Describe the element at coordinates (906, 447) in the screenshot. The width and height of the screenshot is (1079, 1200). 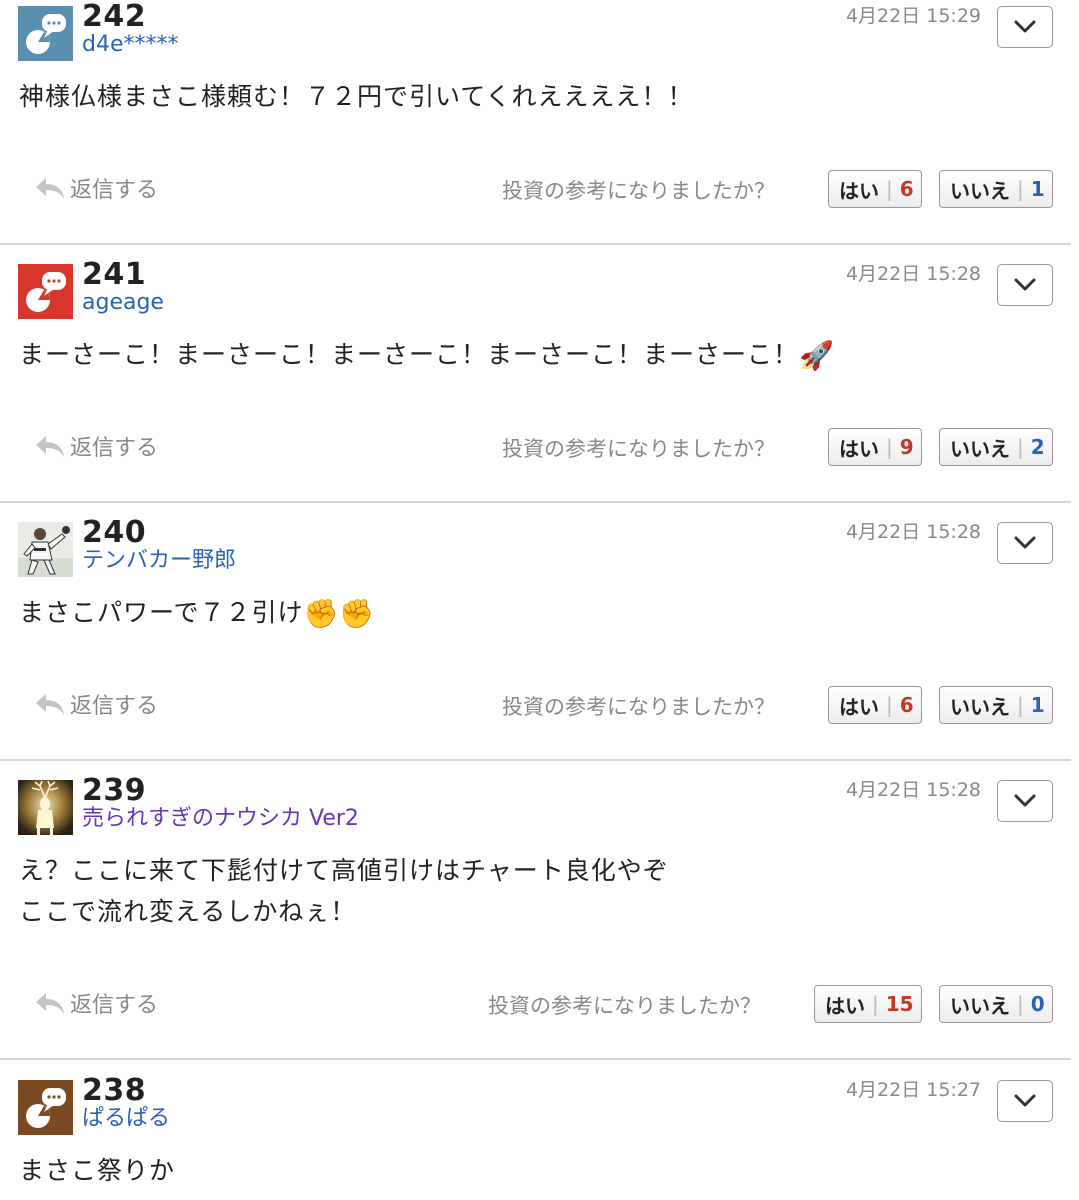
I see `yes-count: 9` at that location.